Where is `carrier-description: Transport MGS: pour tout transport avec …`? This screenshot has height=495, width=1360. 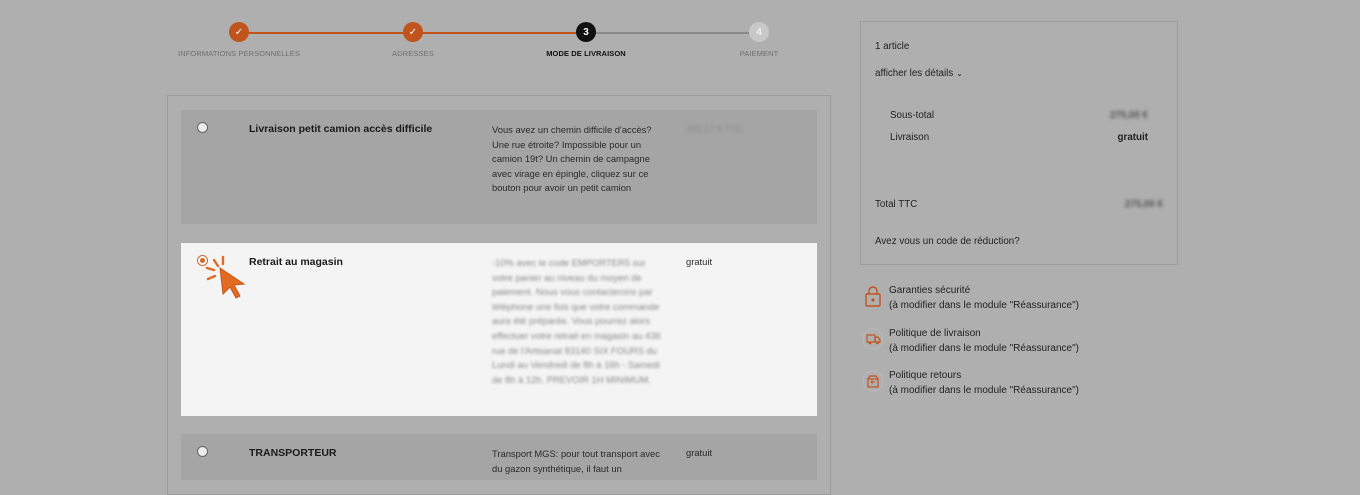 carrier-description: Transport MGS: pour tout transport avec … is located at coordinates (576, 461).